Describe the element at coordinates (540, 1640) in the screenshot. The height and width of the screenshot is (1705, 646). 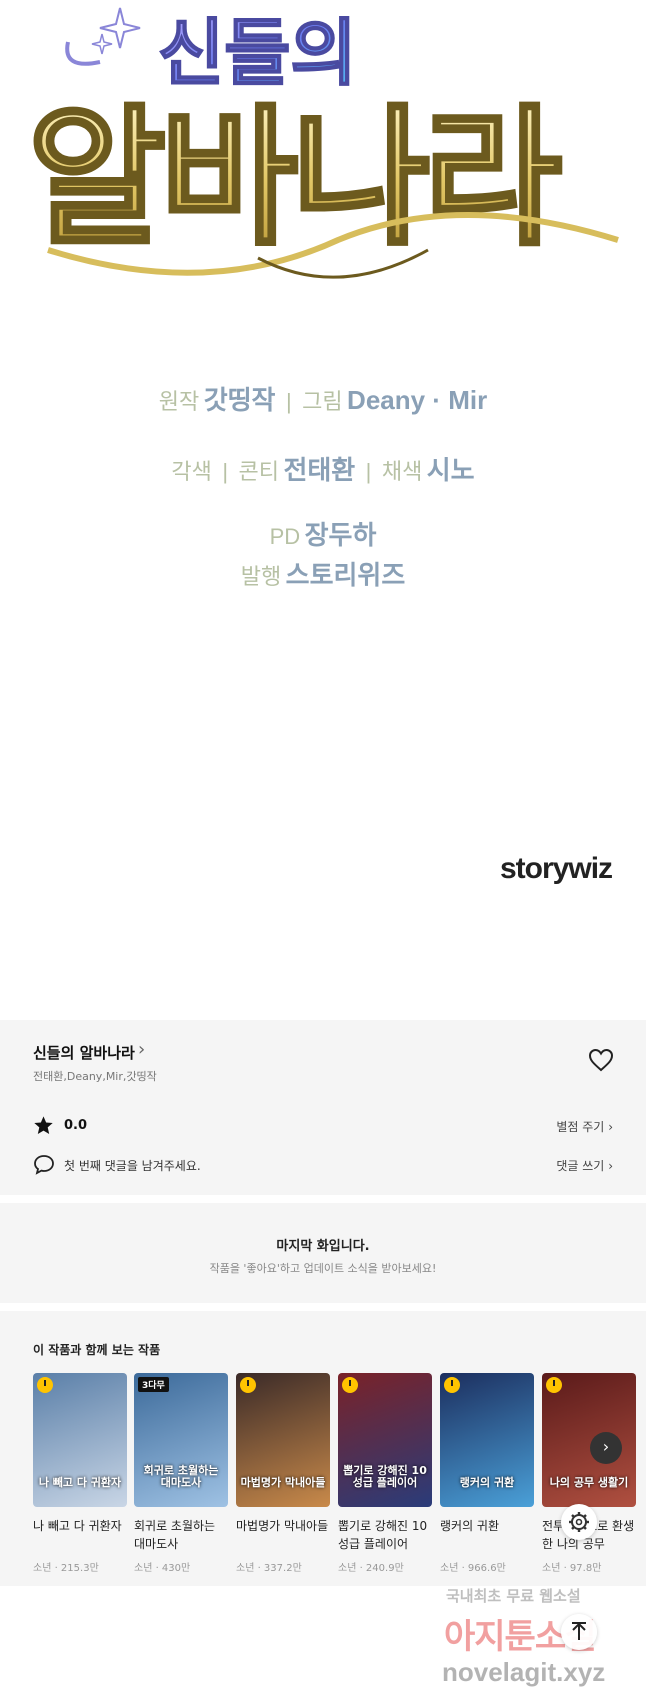
I see `watermark: 국내최초 무료 웹소설 아지툰소설 novelagit.xyz` at that location.